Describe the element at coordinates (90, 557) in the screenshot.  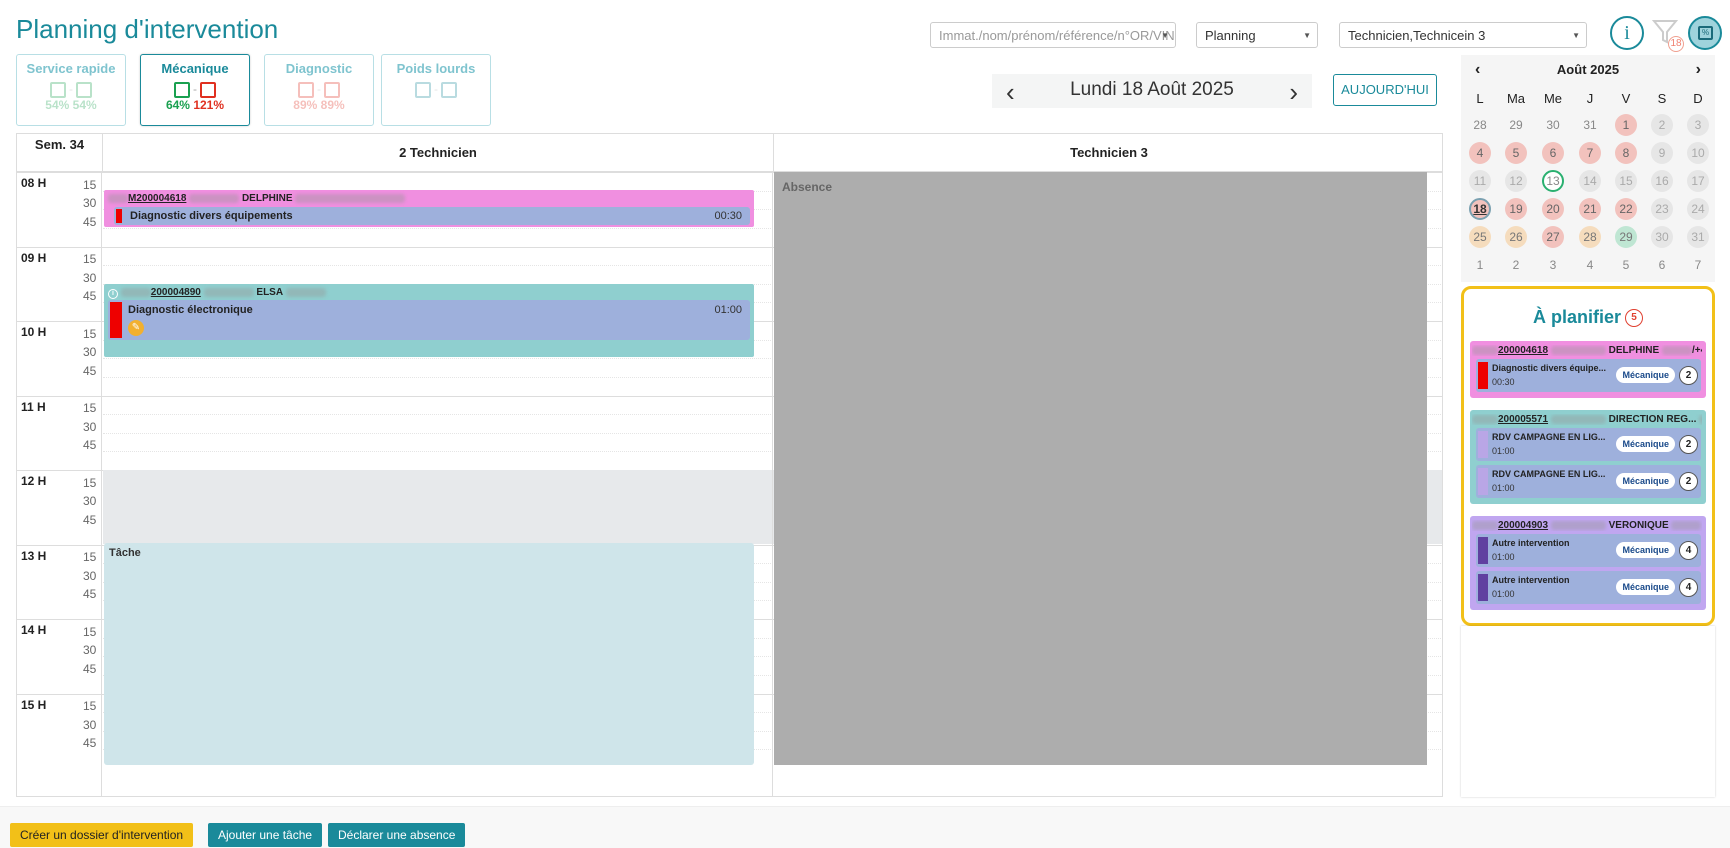
I see `minute-label: 15` at that location.